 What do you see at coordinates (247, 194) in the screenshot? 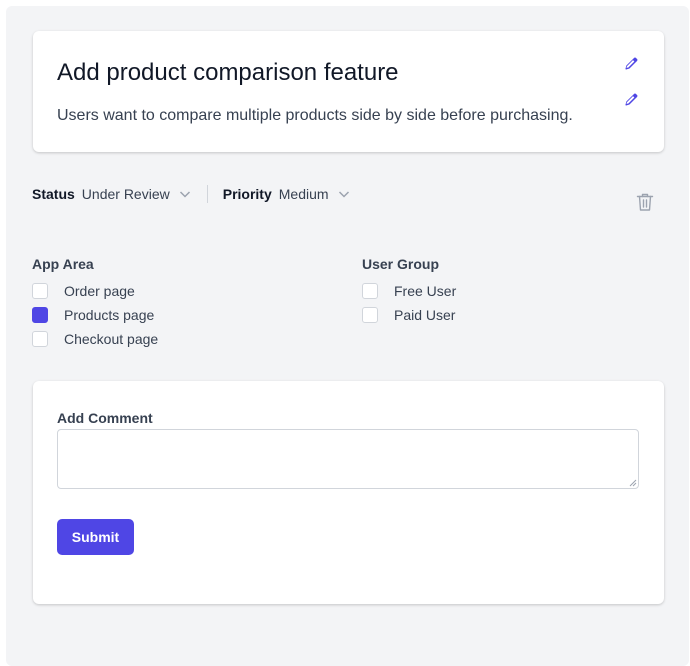
I see `priority-label: Priority` at bounding box center [247, 194].